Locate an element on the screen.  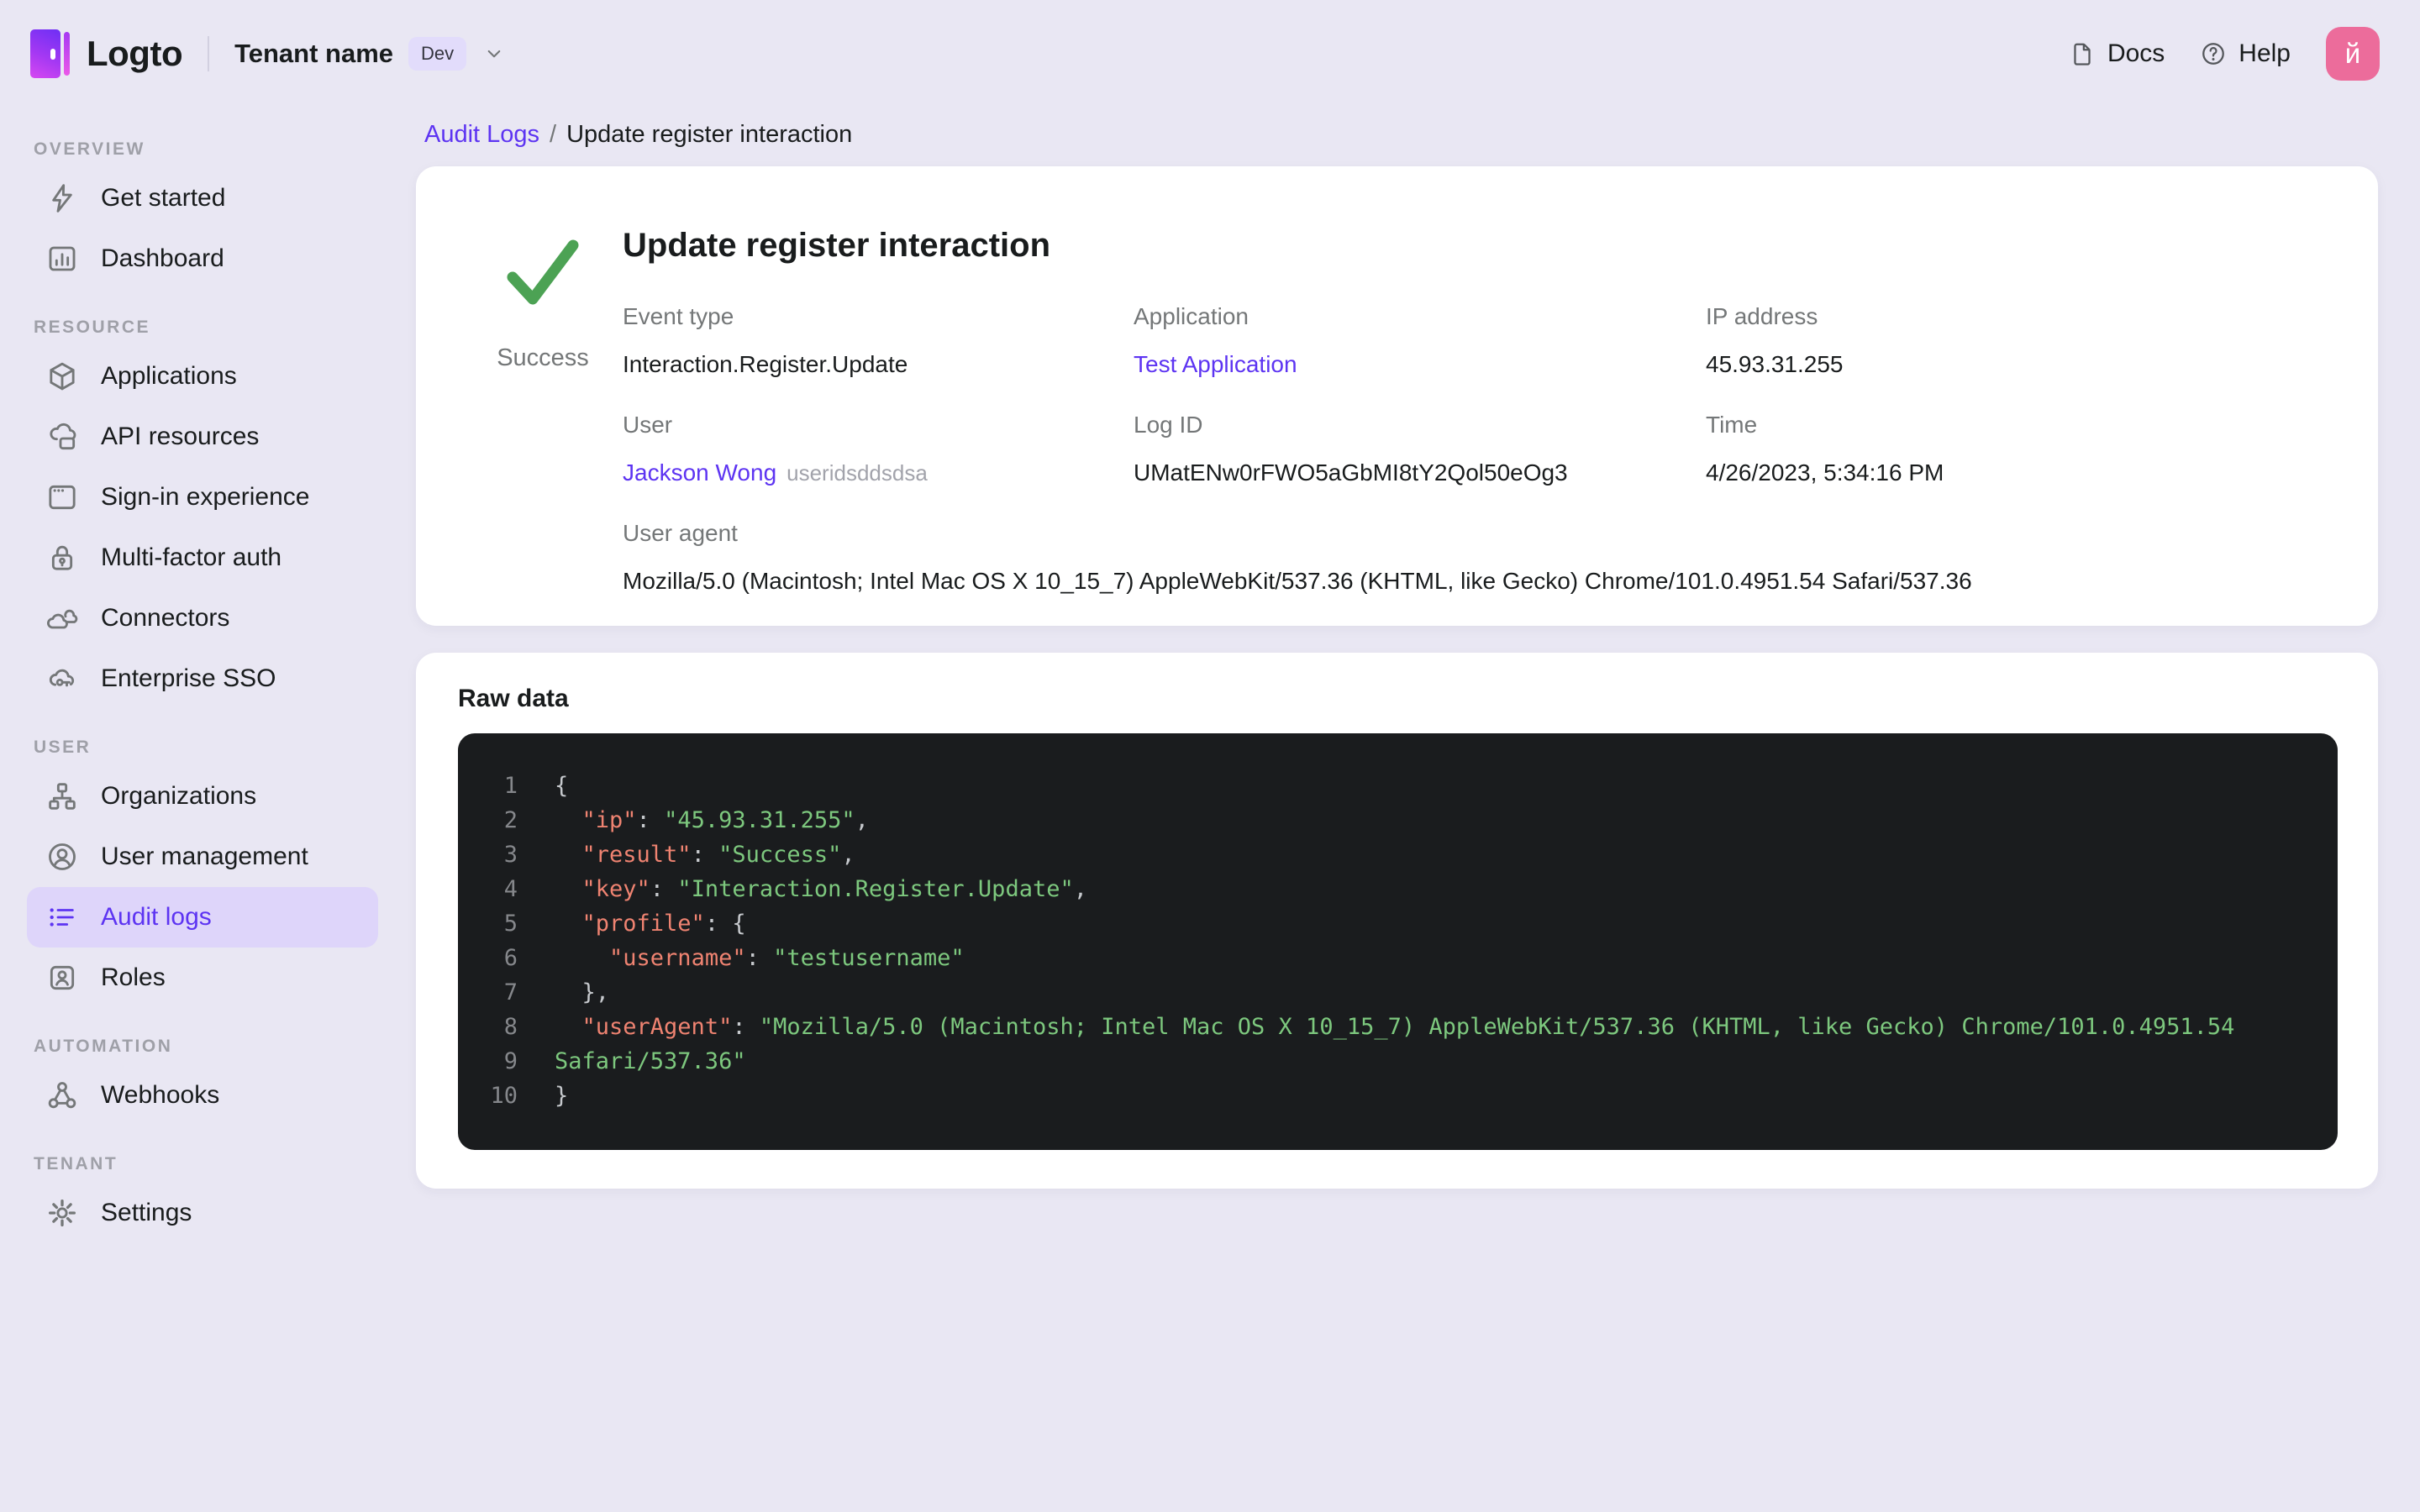
sidebar-item-get-started: Get started is located at coordinates (202, 198).